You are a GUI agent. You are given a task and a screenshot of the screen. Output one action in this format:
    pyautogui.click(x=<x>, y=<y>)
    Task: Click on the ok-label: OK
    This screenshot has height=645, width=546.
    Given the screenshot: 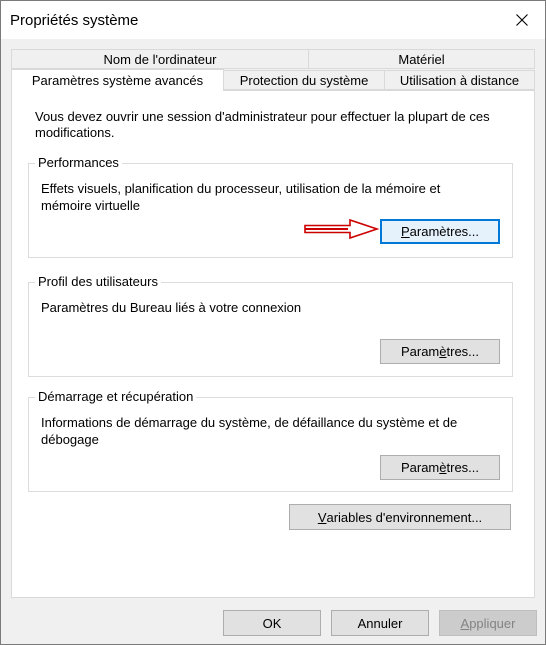 What is the action you would take?
    pyautogui.click(x=272, y=623)
    